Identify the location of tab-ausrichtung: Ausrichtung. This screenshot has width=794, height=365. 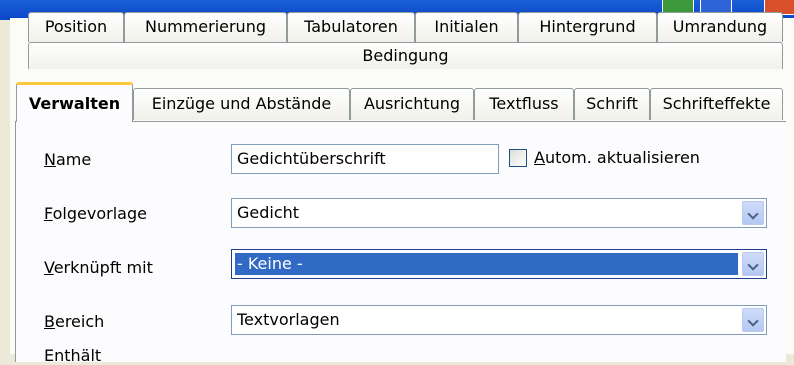
(412, 104).